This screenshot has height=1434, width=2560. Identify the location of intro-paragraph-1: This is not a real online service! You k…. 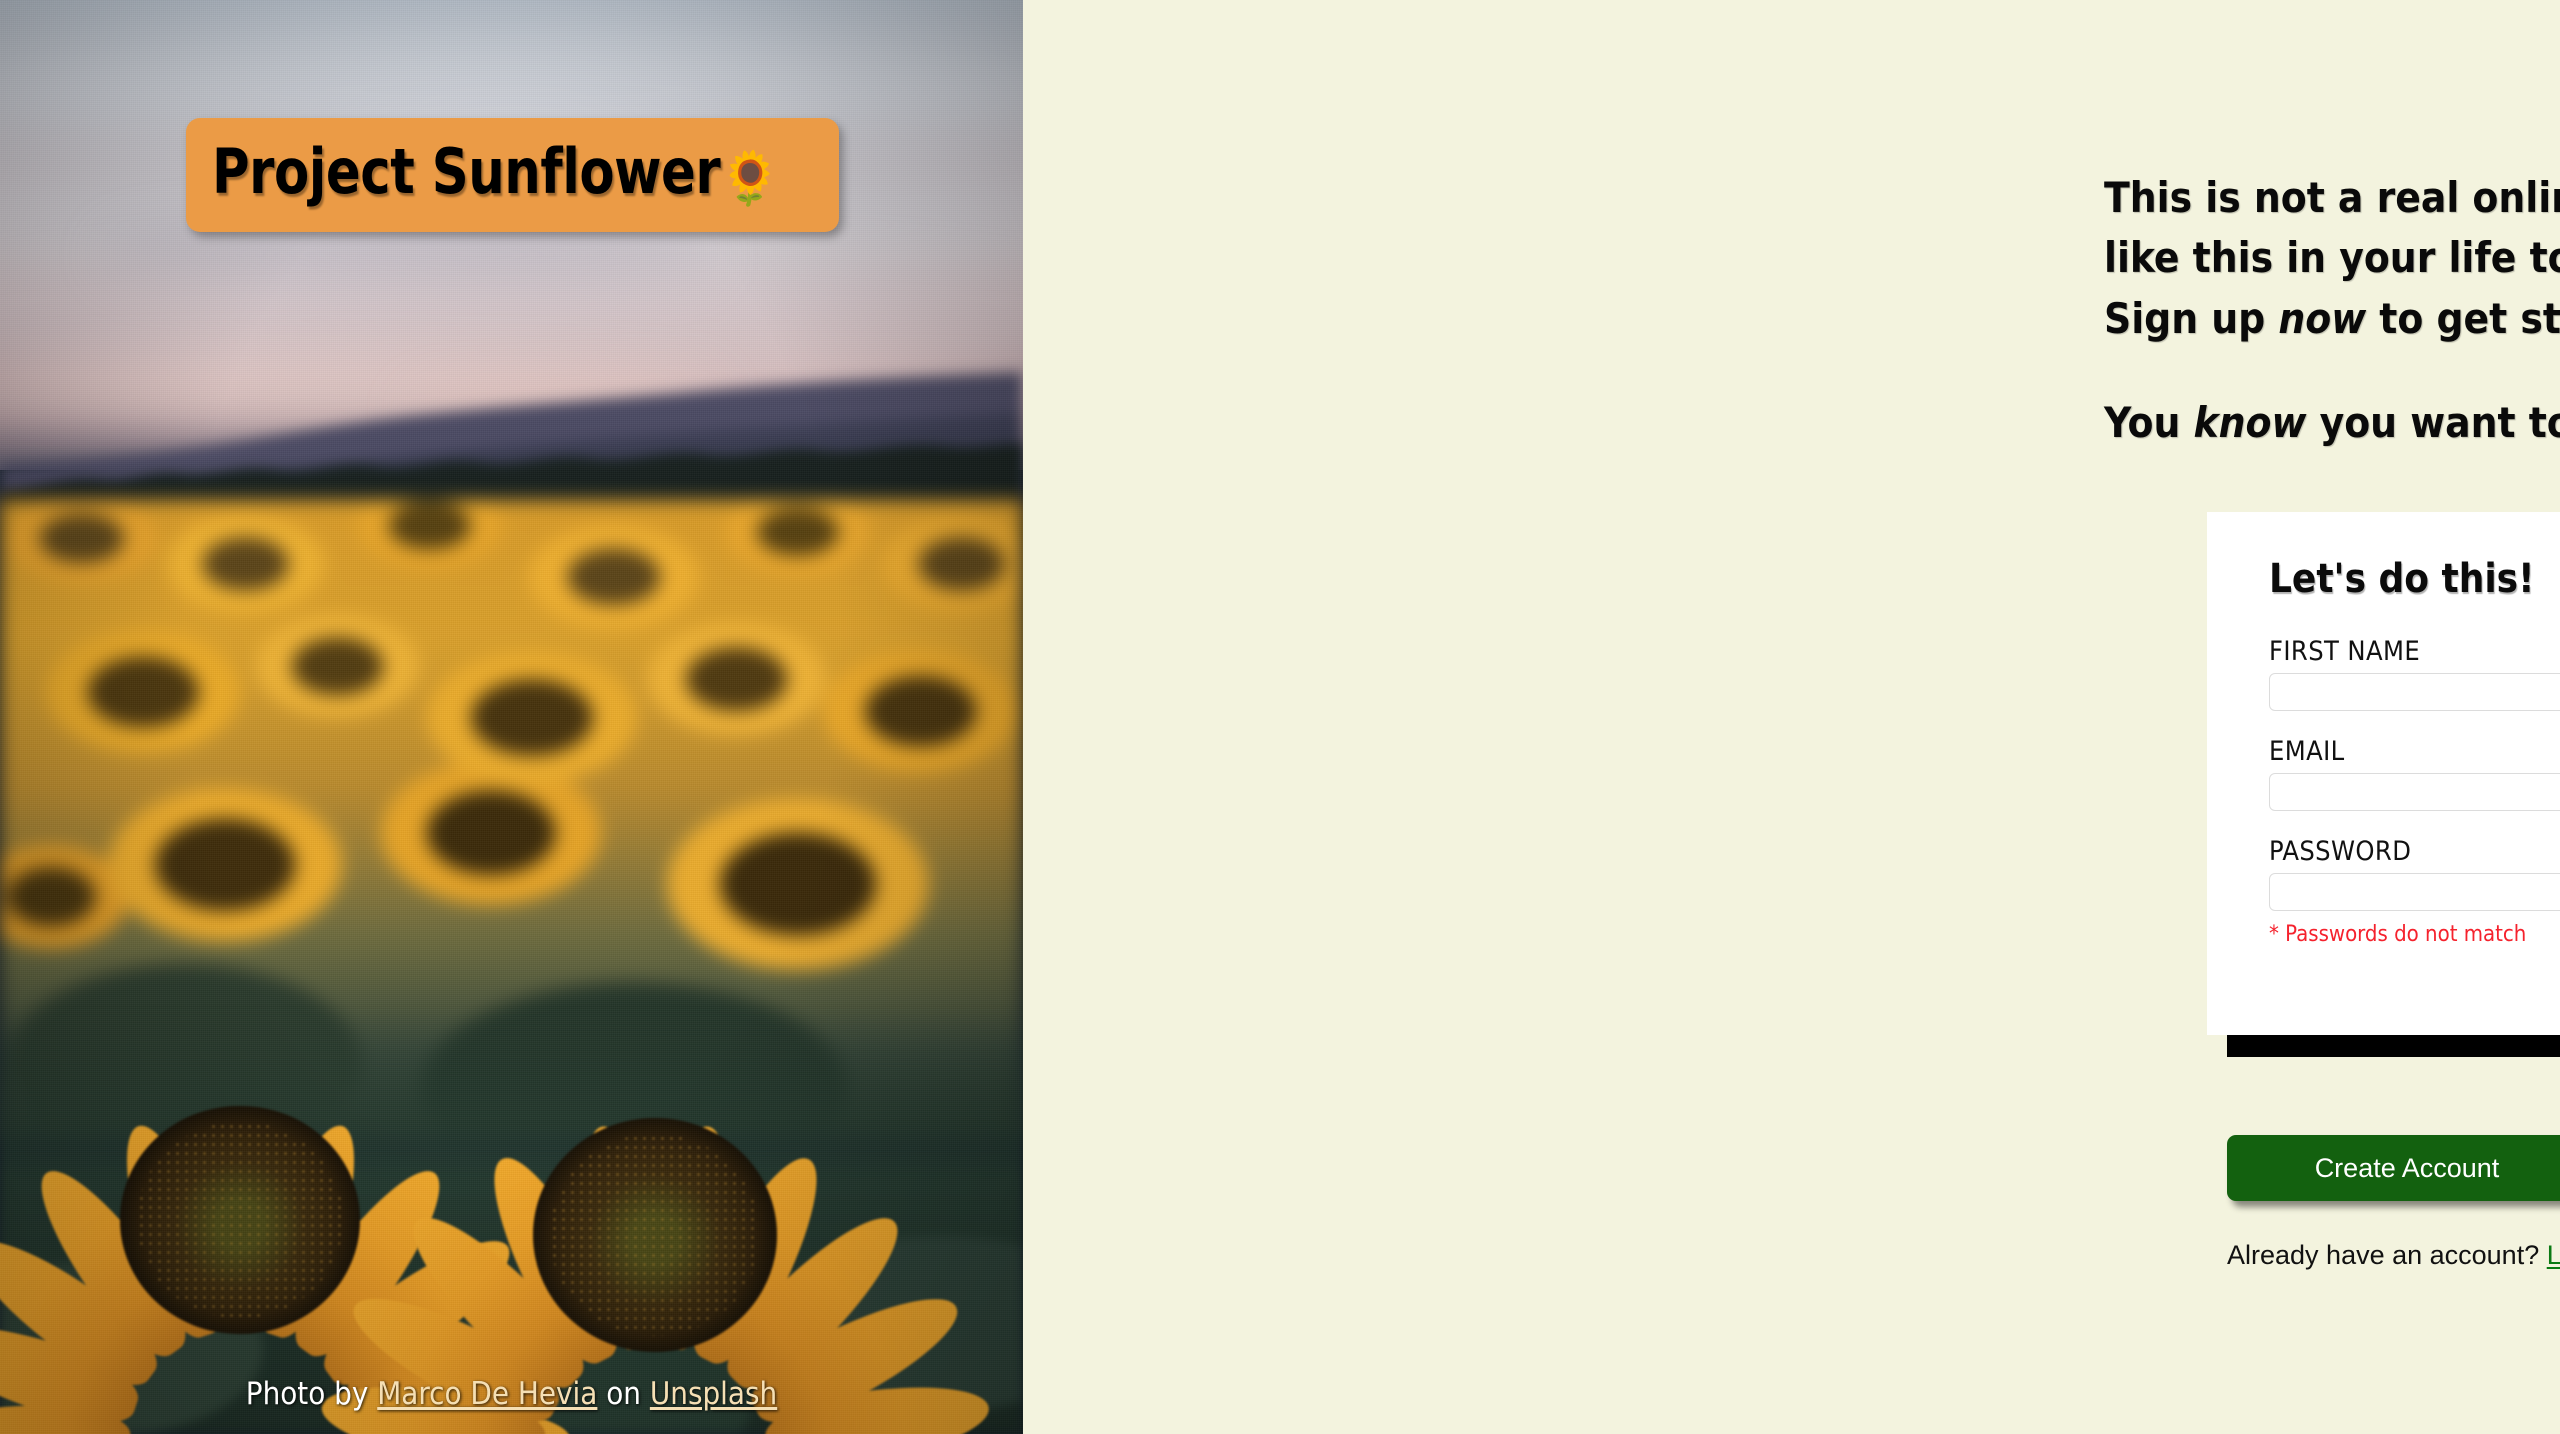
(2332, 258).